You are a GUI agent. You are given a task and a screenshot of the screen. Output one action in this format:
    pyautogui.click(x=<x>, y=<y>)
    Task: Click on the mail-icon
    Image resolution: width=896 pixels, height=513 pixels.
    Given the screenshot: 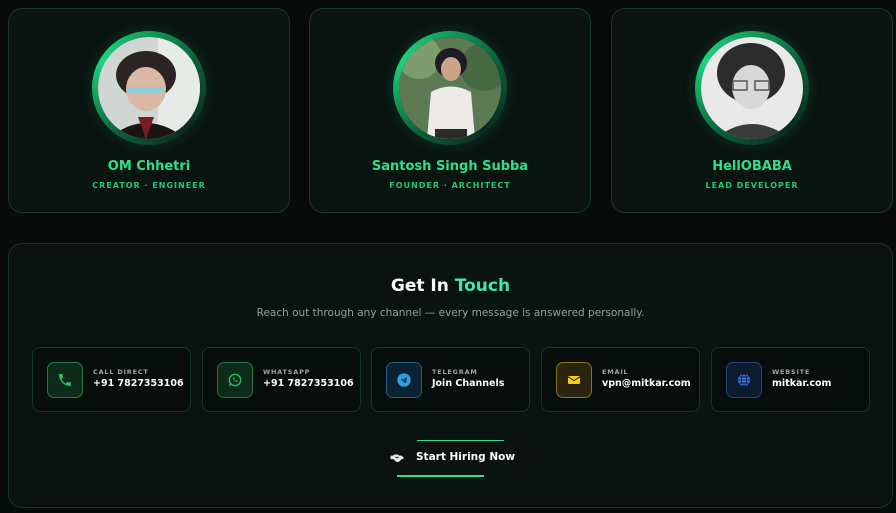 What is the action you would take?
    pyautogui.click(x=574, y=380)
    